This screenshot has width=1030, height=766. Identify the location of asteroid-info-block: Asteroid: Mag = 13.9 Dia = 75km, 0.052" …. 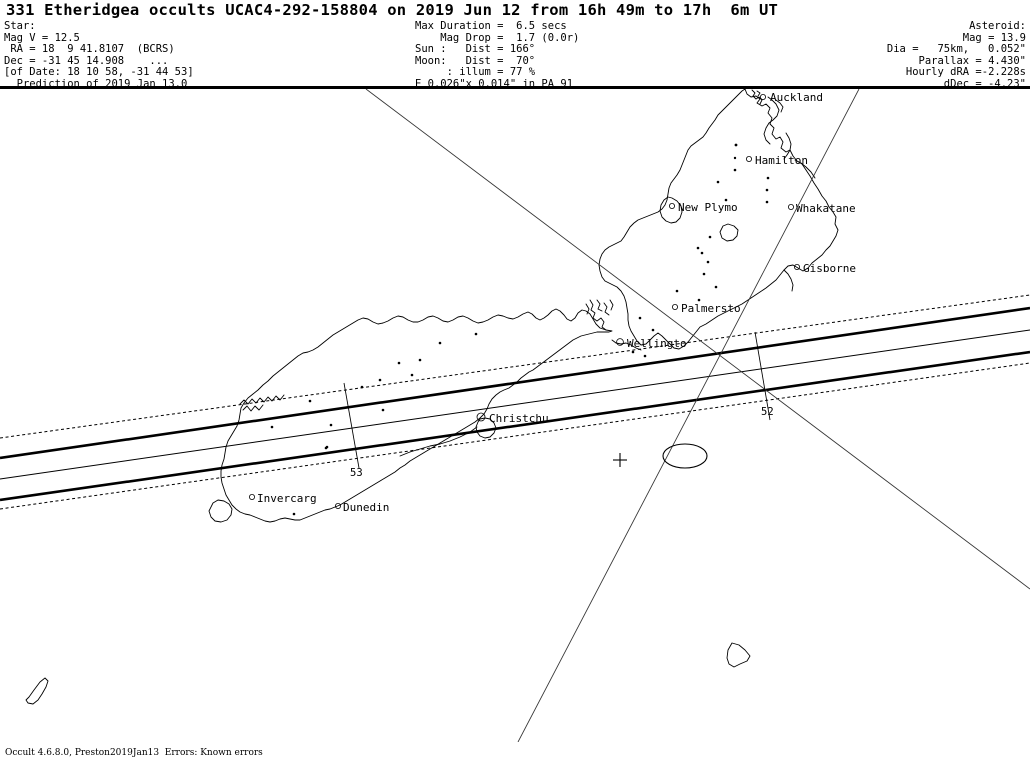
(956, 55).